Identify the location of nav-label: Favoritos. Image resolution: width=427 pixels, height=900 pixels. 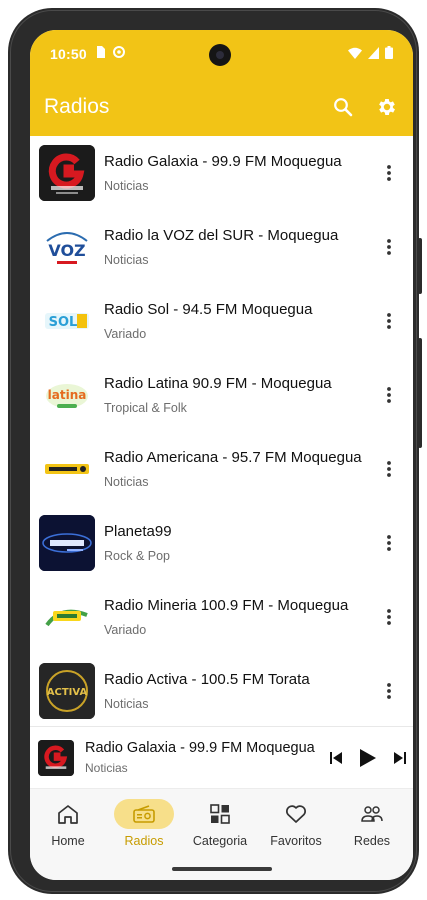
(296, 841).